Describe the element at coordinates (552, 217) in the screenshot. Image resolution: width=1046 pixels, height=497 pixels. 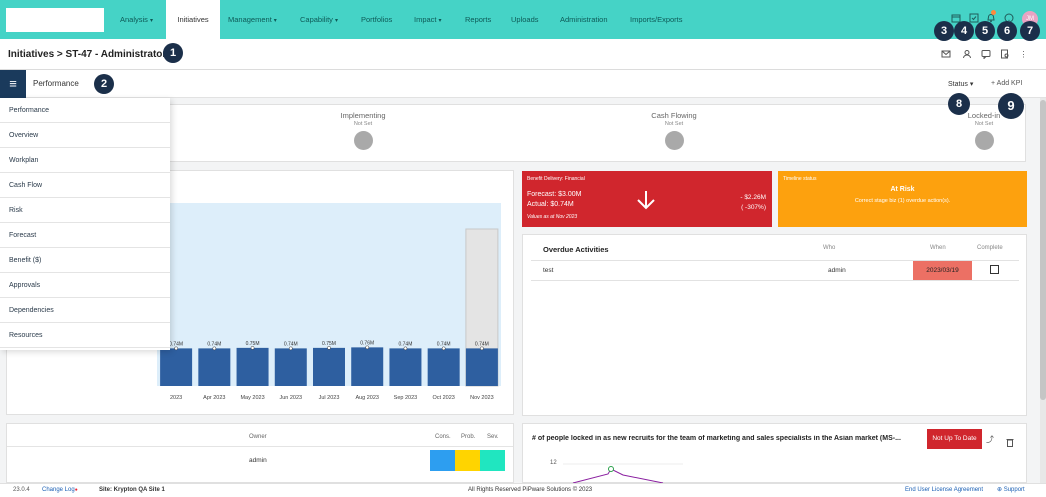
I see `benefit-as-at: Values as at Nov 2023` at that location.